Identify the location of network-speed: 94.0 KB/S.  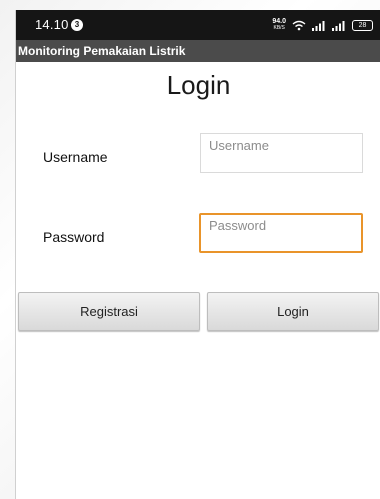
(279, 25).